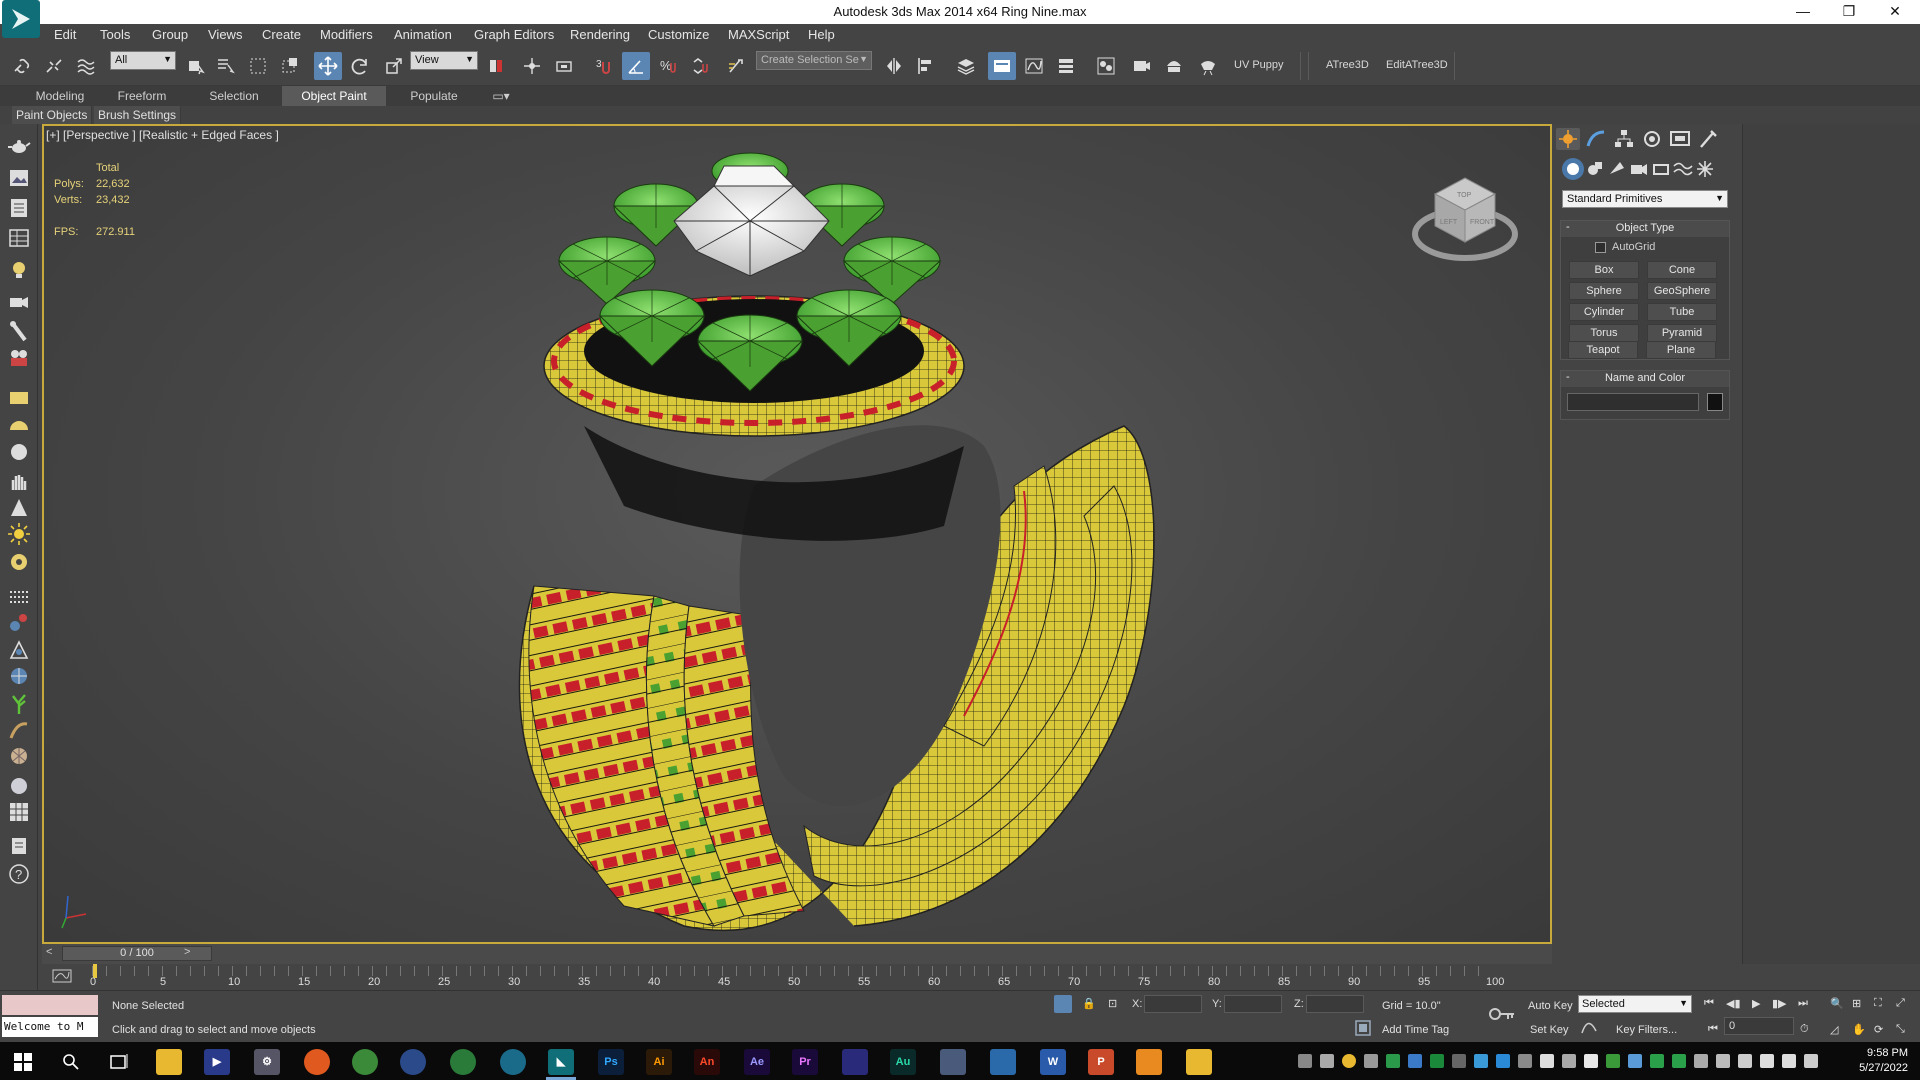 Image resolution: width=1920 pixels, height=1080 pixels. What do you see at coordinates (1573, 169) in the screenshot?
I see `geometry-icon` at bounding box center [1573, 169].